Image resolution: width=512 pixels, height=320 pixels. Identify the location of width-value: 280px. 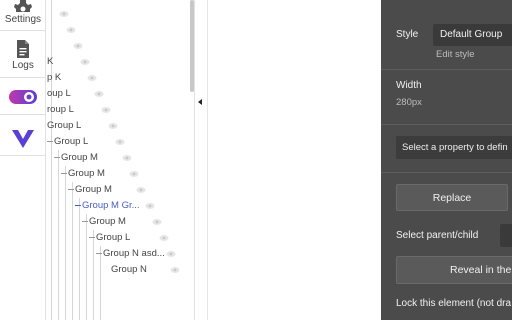
(409, 102).